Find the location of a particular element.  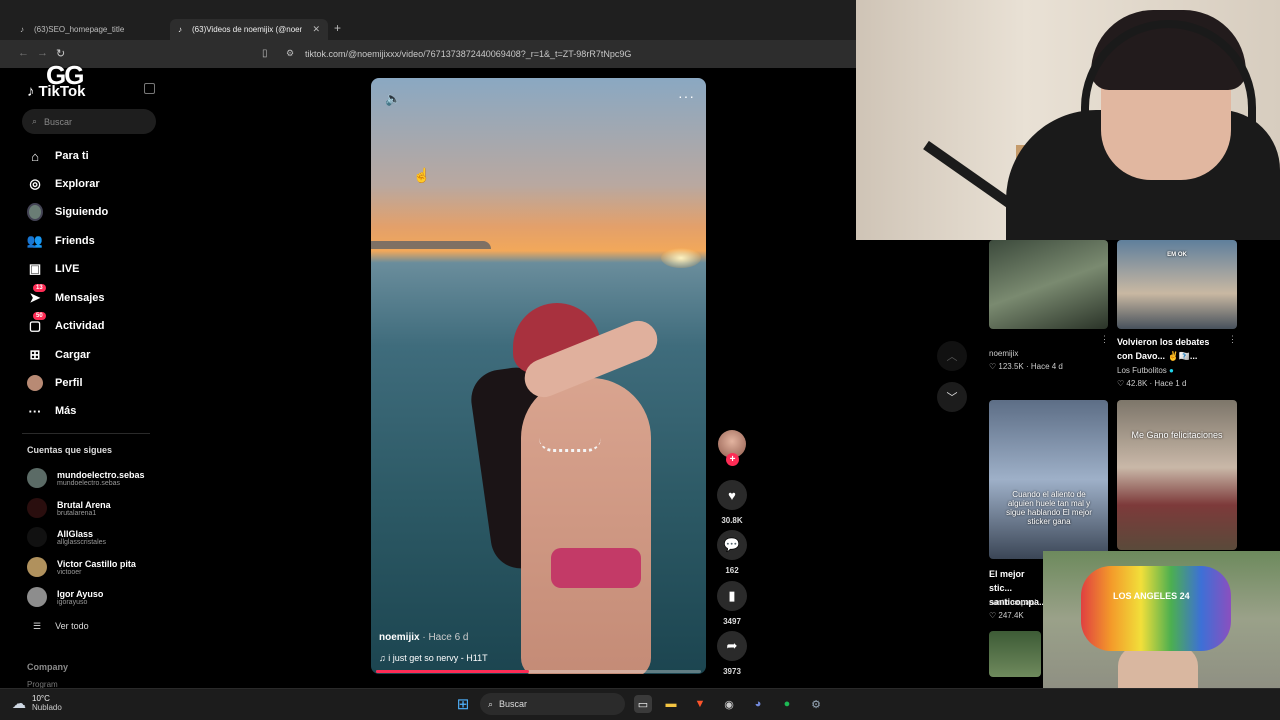

browser-tab-video: ♪ (63)Videos de noemijix (@noemi ✕ is located at coordinates (249, 29).